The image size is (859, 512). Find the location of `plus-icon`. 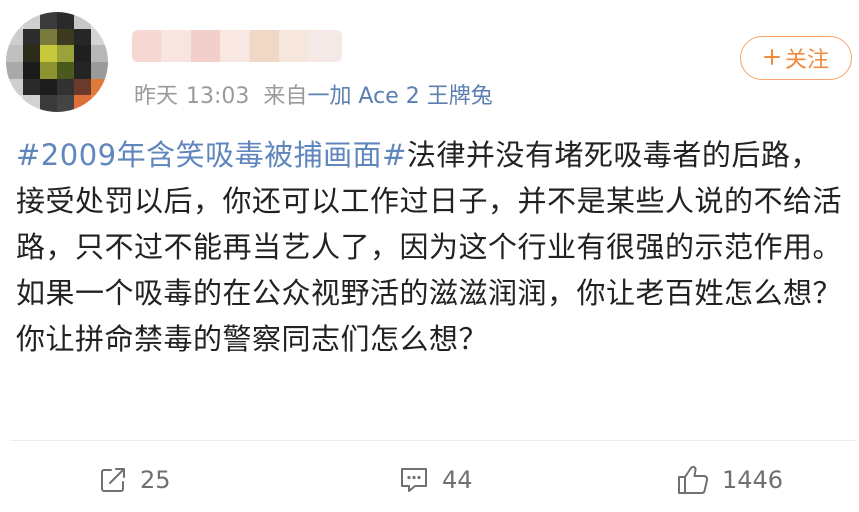

plus-icon is located at coordinates (772, 58).